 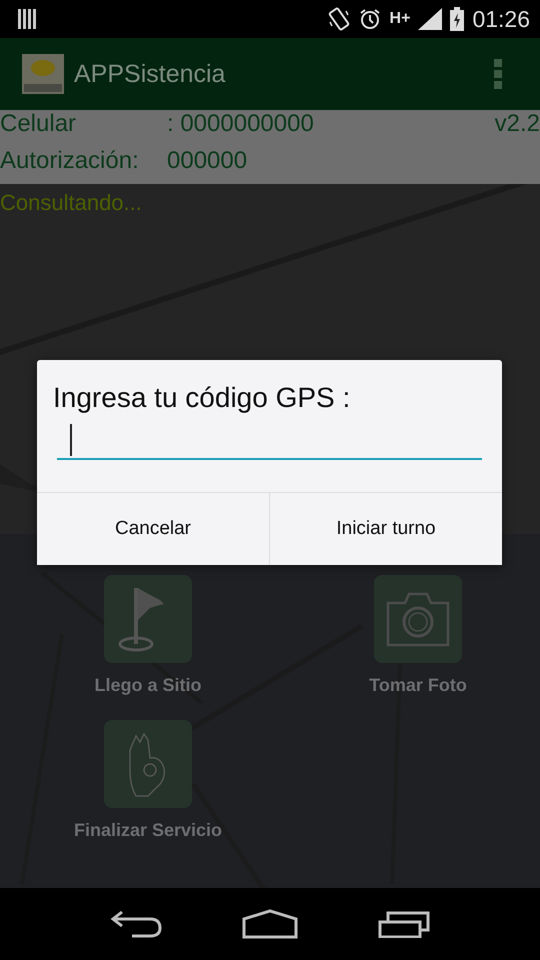 I want to click on dialog-button: Cancelar, so click(x=153, y=529).